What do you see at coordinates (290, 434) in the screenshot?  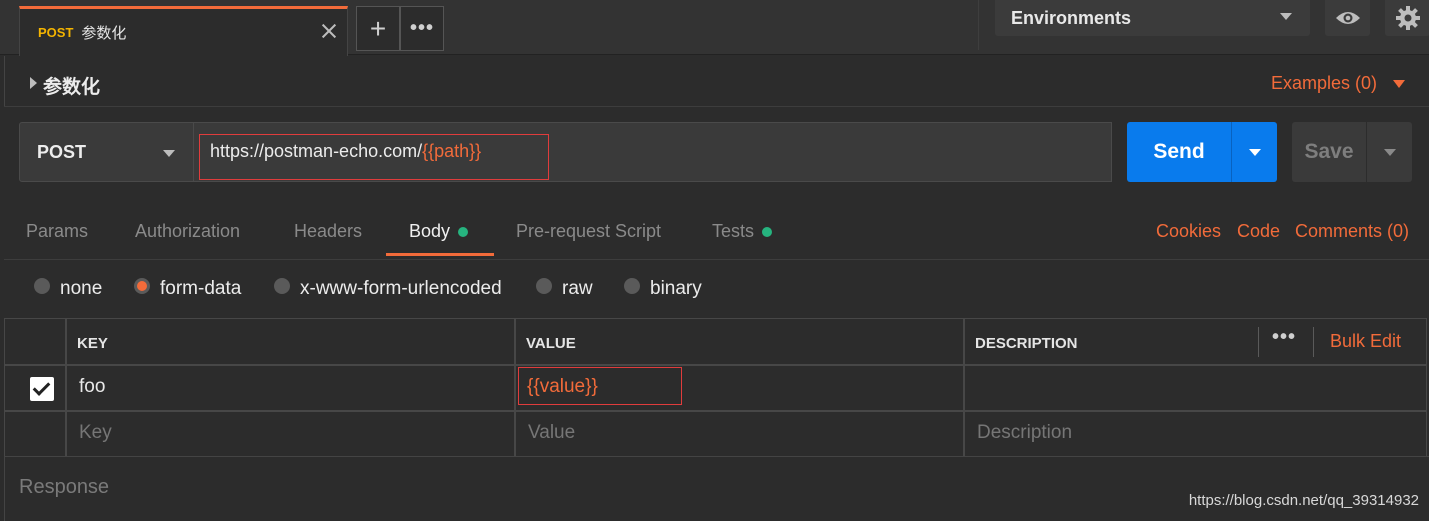 I see `new-key-input: Key` at bounding box center [290, 434].